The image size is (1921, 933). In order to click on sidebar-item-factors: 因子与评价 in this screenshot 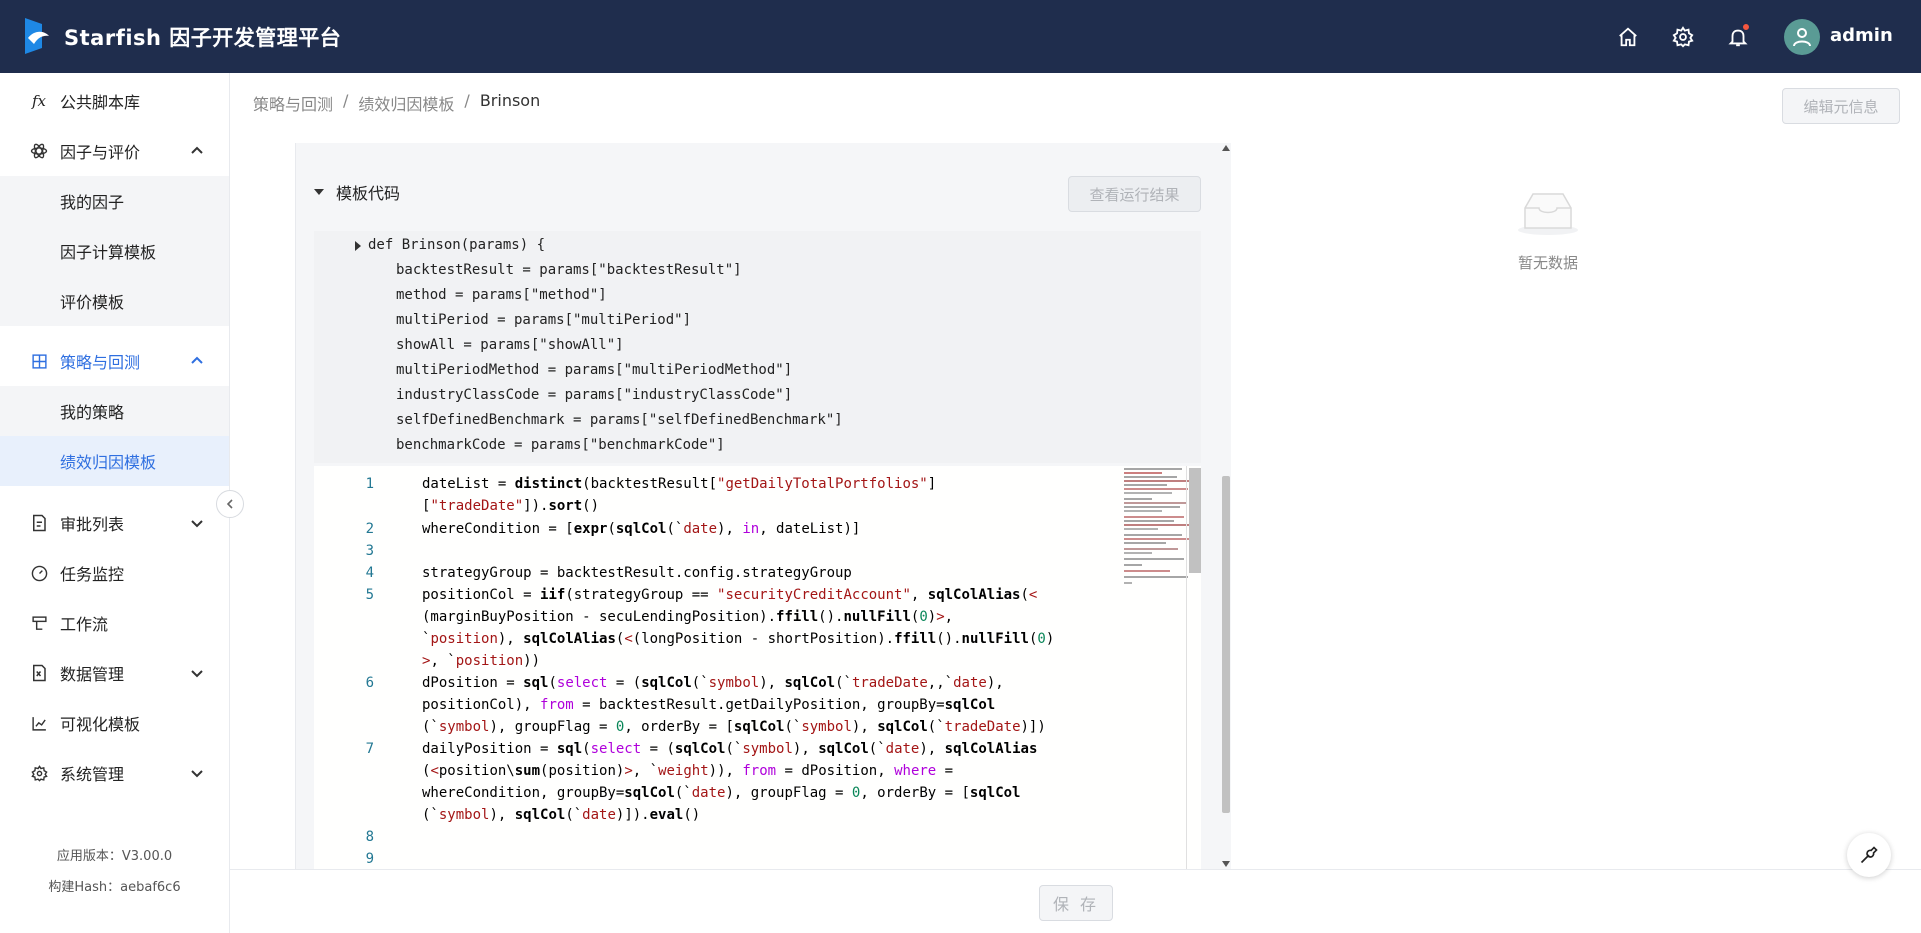, I will do `click(114, 151)`.